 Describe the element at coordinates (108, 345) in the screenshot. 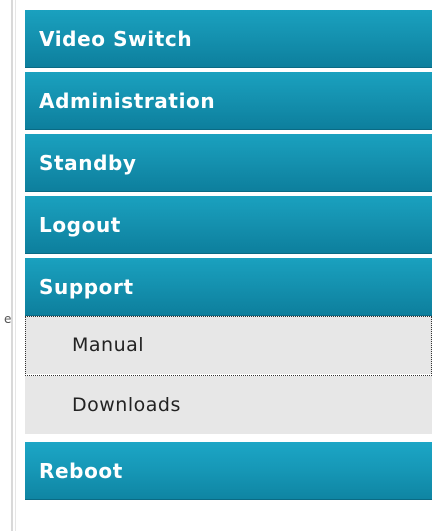

I see `submenu-item-label: Manual` at that location.